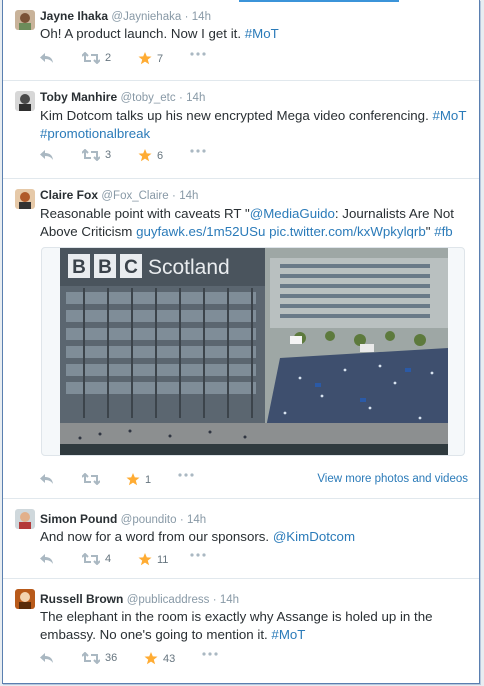  I want to click on favorite-button: 6, so click(150, 155).